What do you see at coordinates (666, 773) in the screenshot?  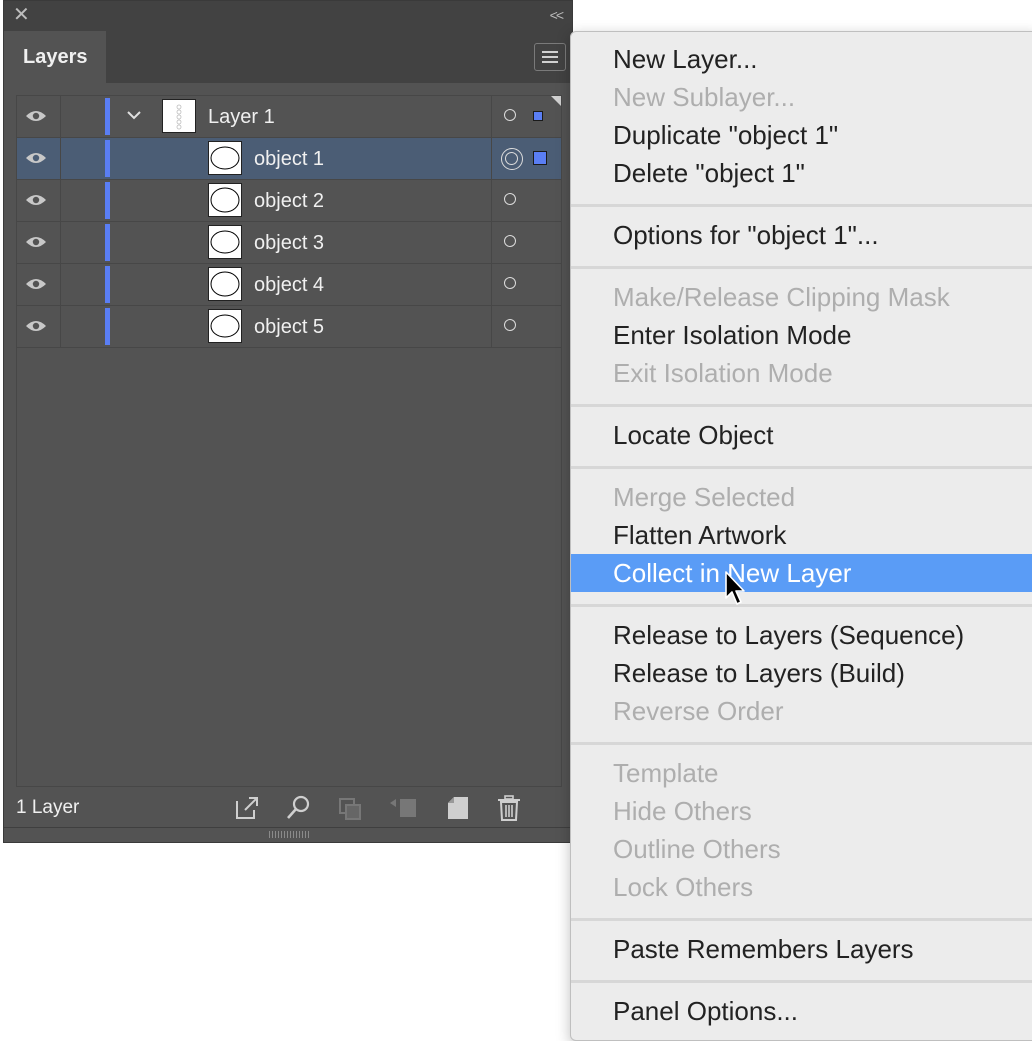 I see `menu-item-template: Template` at bounding box center [666, 773].